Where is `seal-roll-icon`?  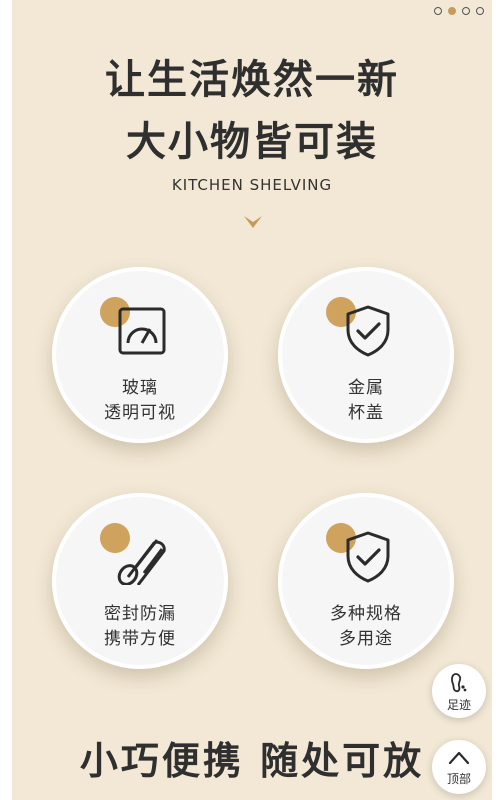 seal-roll-icon is located at coordinates (141, 562).